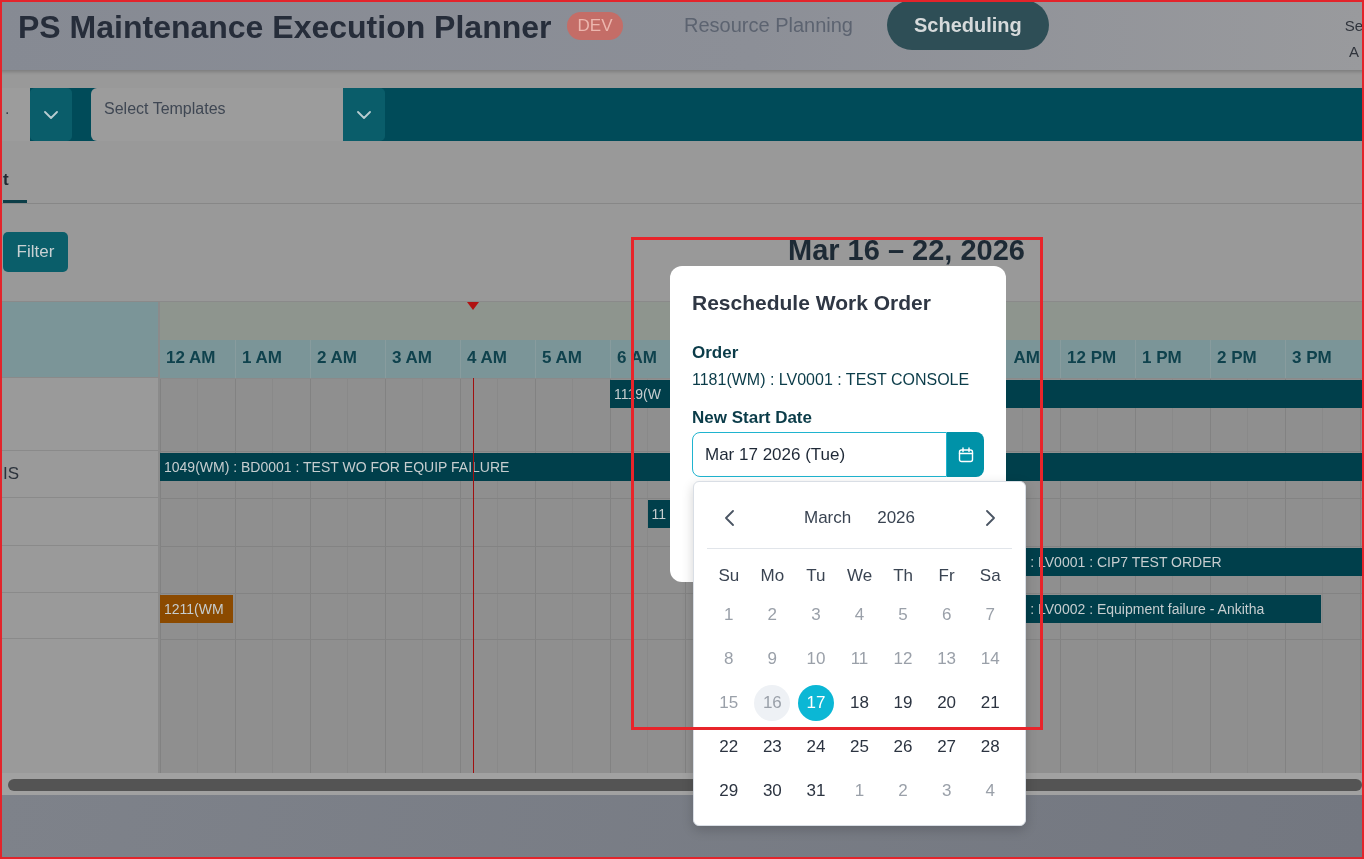 This screenshot has height=859, width=1364. Describe the element at coordinates (191, 358) in the screenshot. I see `hour-label: 12 AM` at that location.